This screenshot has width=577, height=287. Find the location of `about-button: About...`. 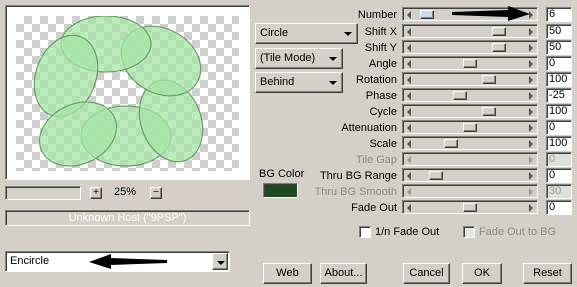

about-button: About... is located at coordinates (343, 273).